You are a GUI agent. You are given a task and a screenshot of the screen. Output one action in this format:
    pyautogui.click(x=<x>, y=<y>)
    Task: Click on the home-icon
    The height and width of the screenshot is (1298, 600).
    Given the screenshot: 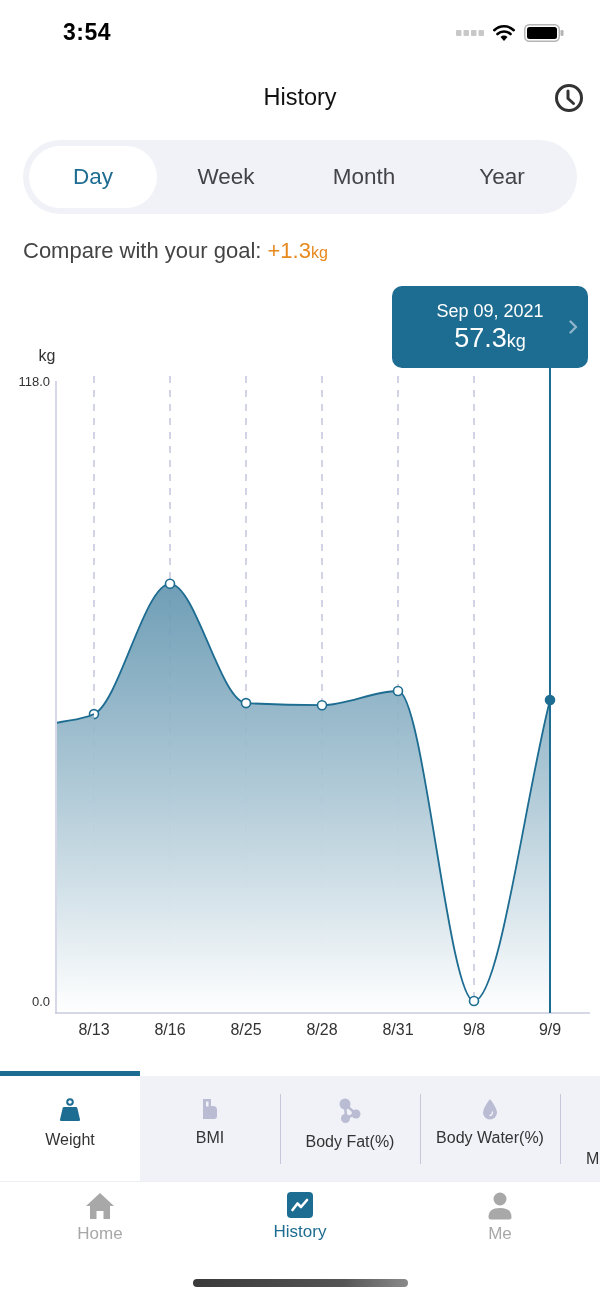 What is the action you would take?
    pyautogui.click(x=100, y=1206)
    